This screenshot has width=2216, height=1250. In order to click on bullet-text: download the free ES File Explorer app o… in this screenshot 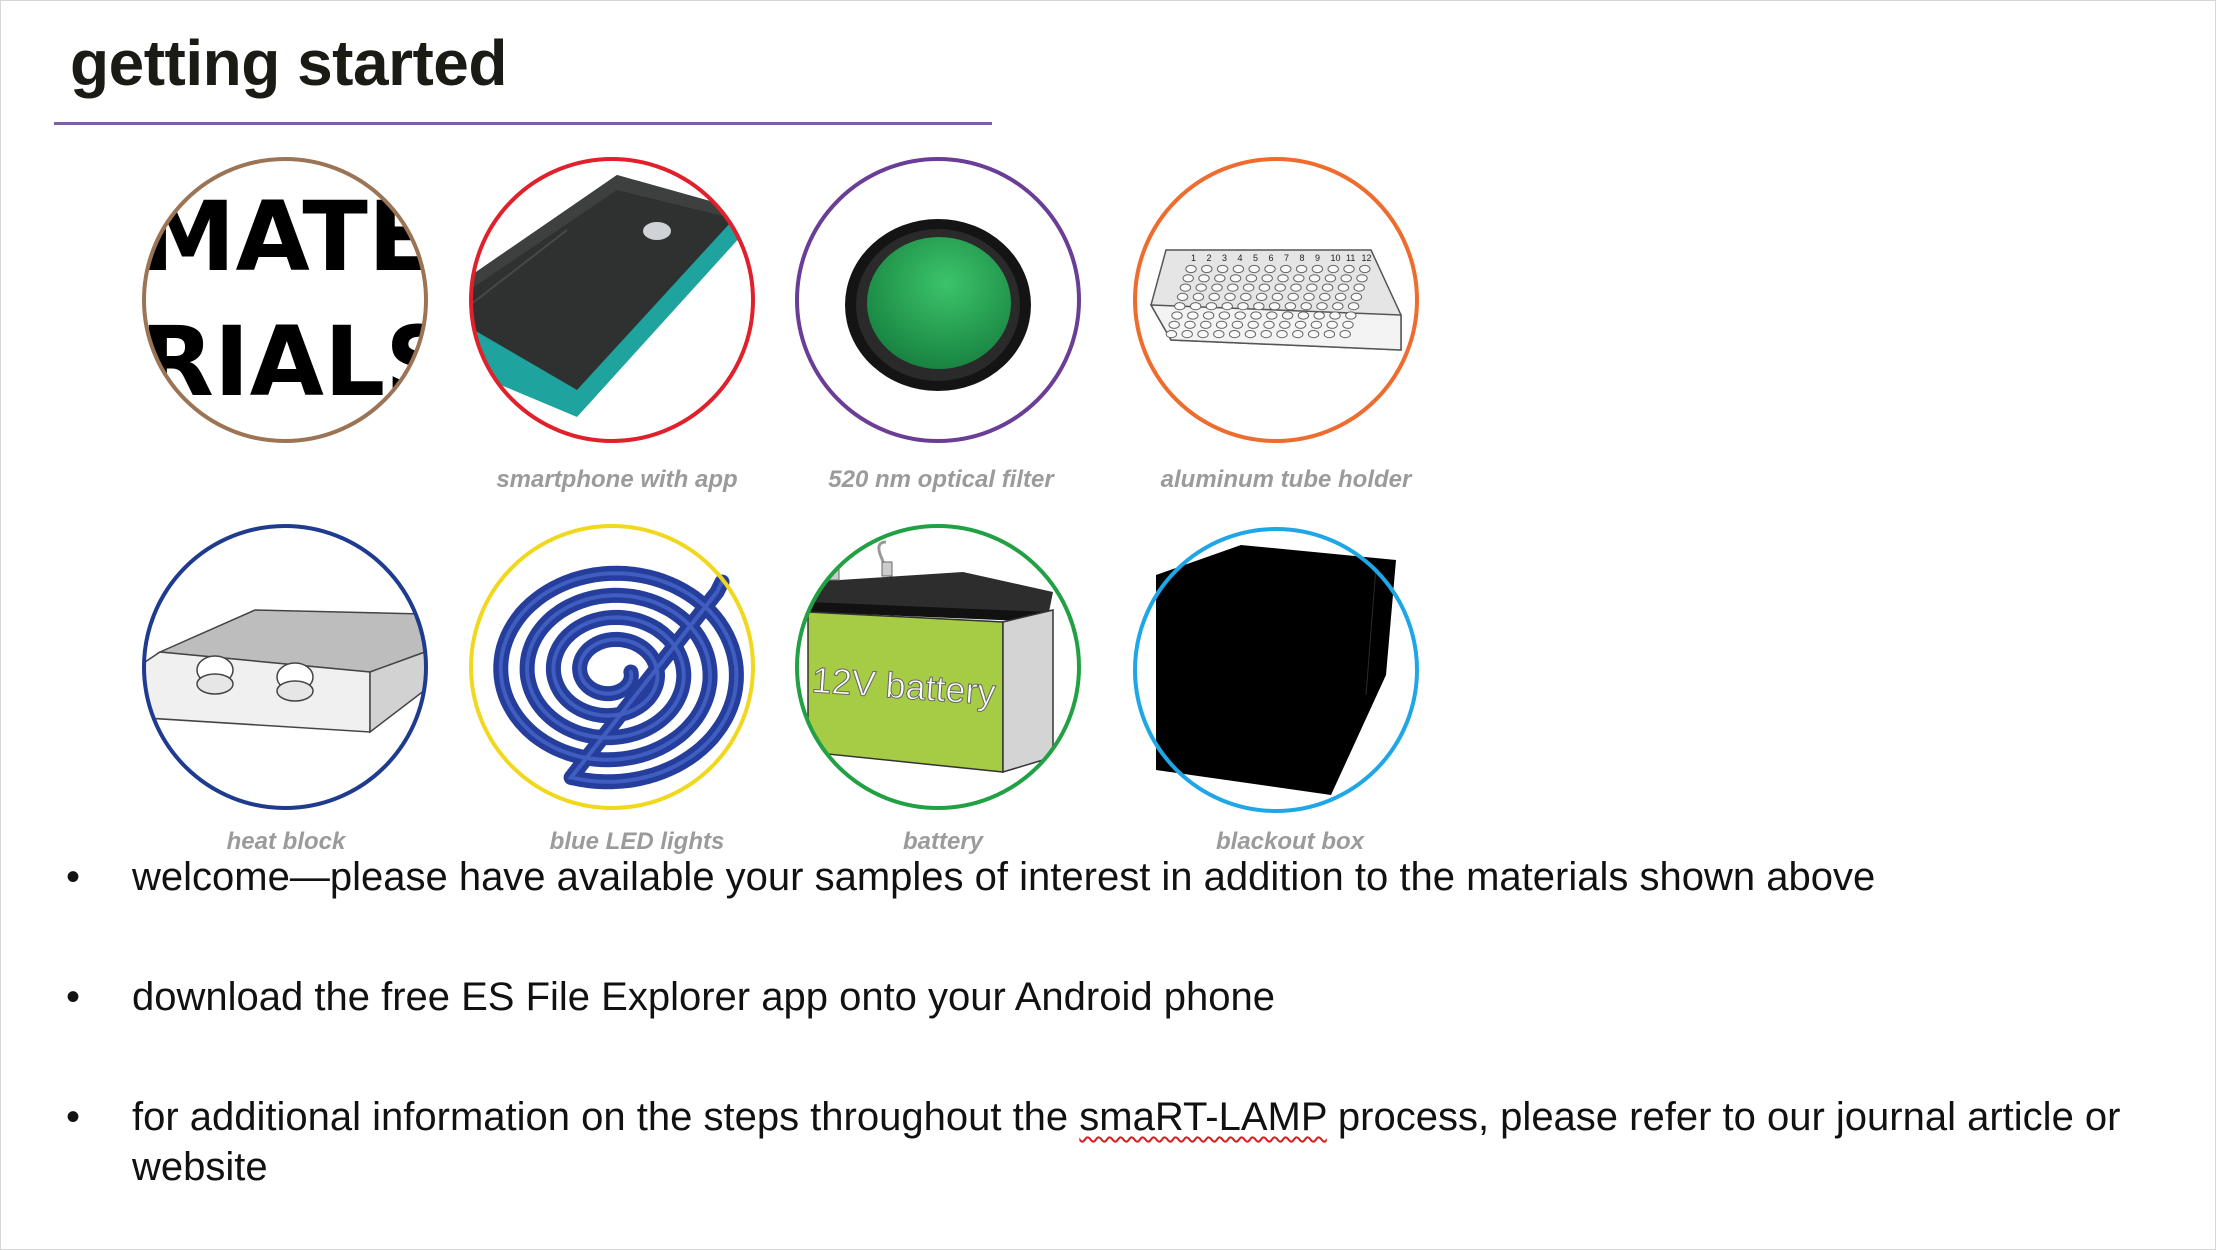, I will do `click(703, 997)`.